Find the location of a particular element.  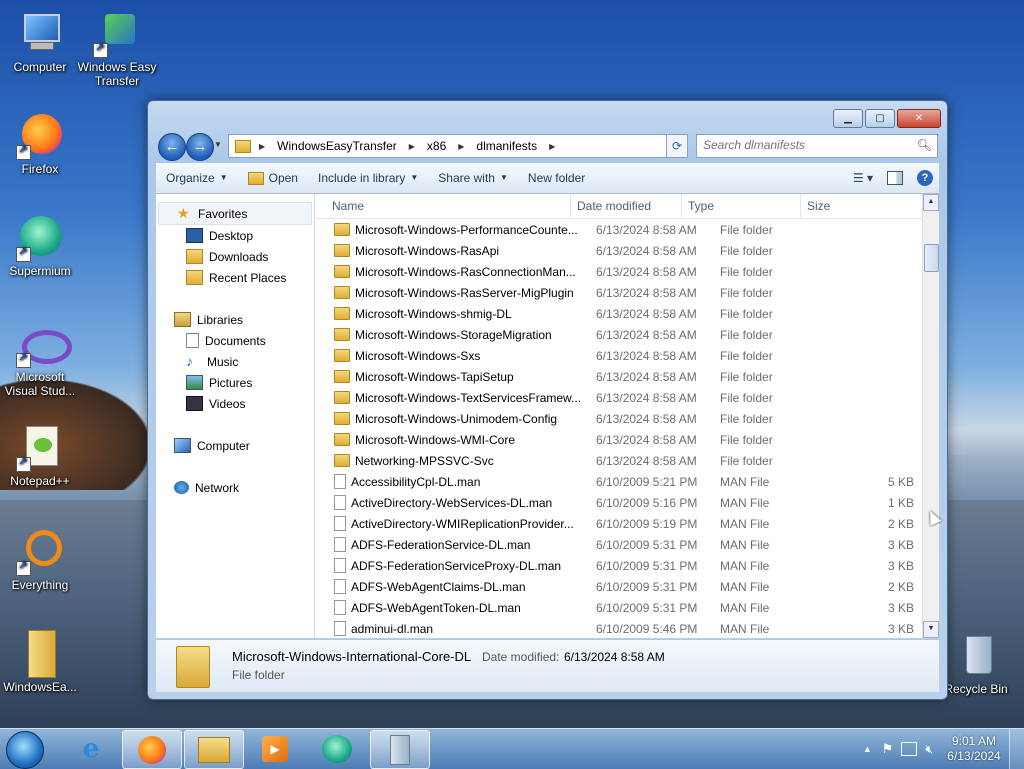

scroll-up-button: ▲ is located at coordinates (931, 202).